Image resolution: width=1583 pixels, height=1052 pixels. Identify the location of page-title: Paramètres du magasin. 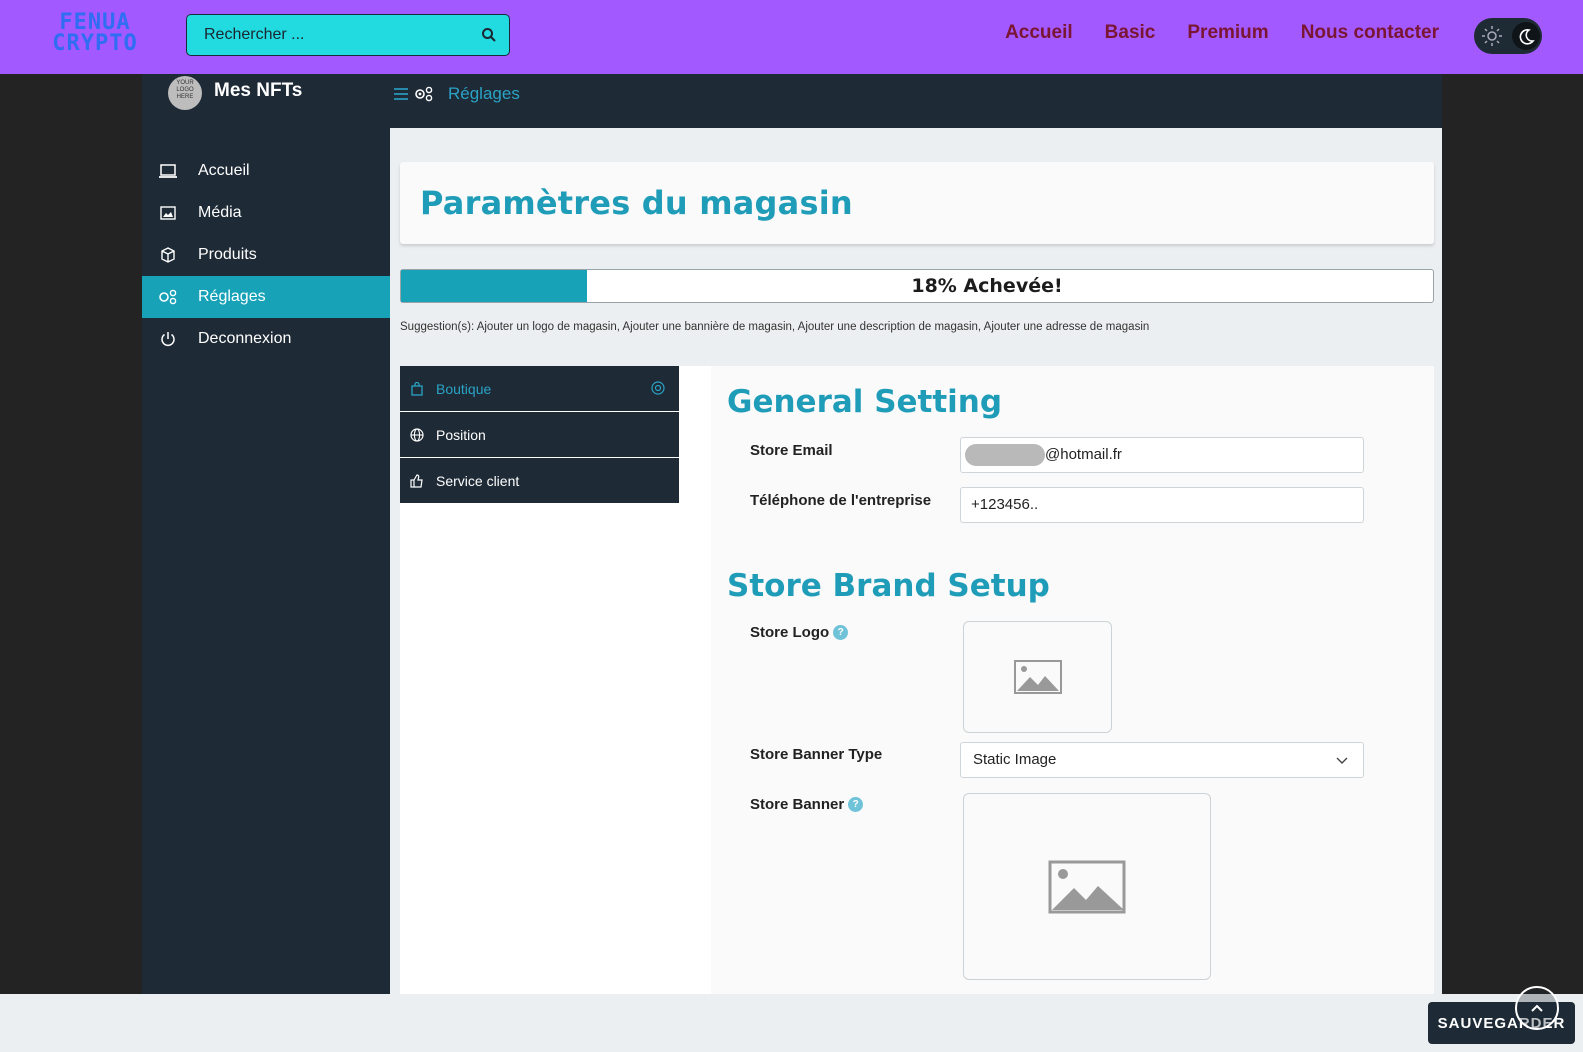
(636, 203).